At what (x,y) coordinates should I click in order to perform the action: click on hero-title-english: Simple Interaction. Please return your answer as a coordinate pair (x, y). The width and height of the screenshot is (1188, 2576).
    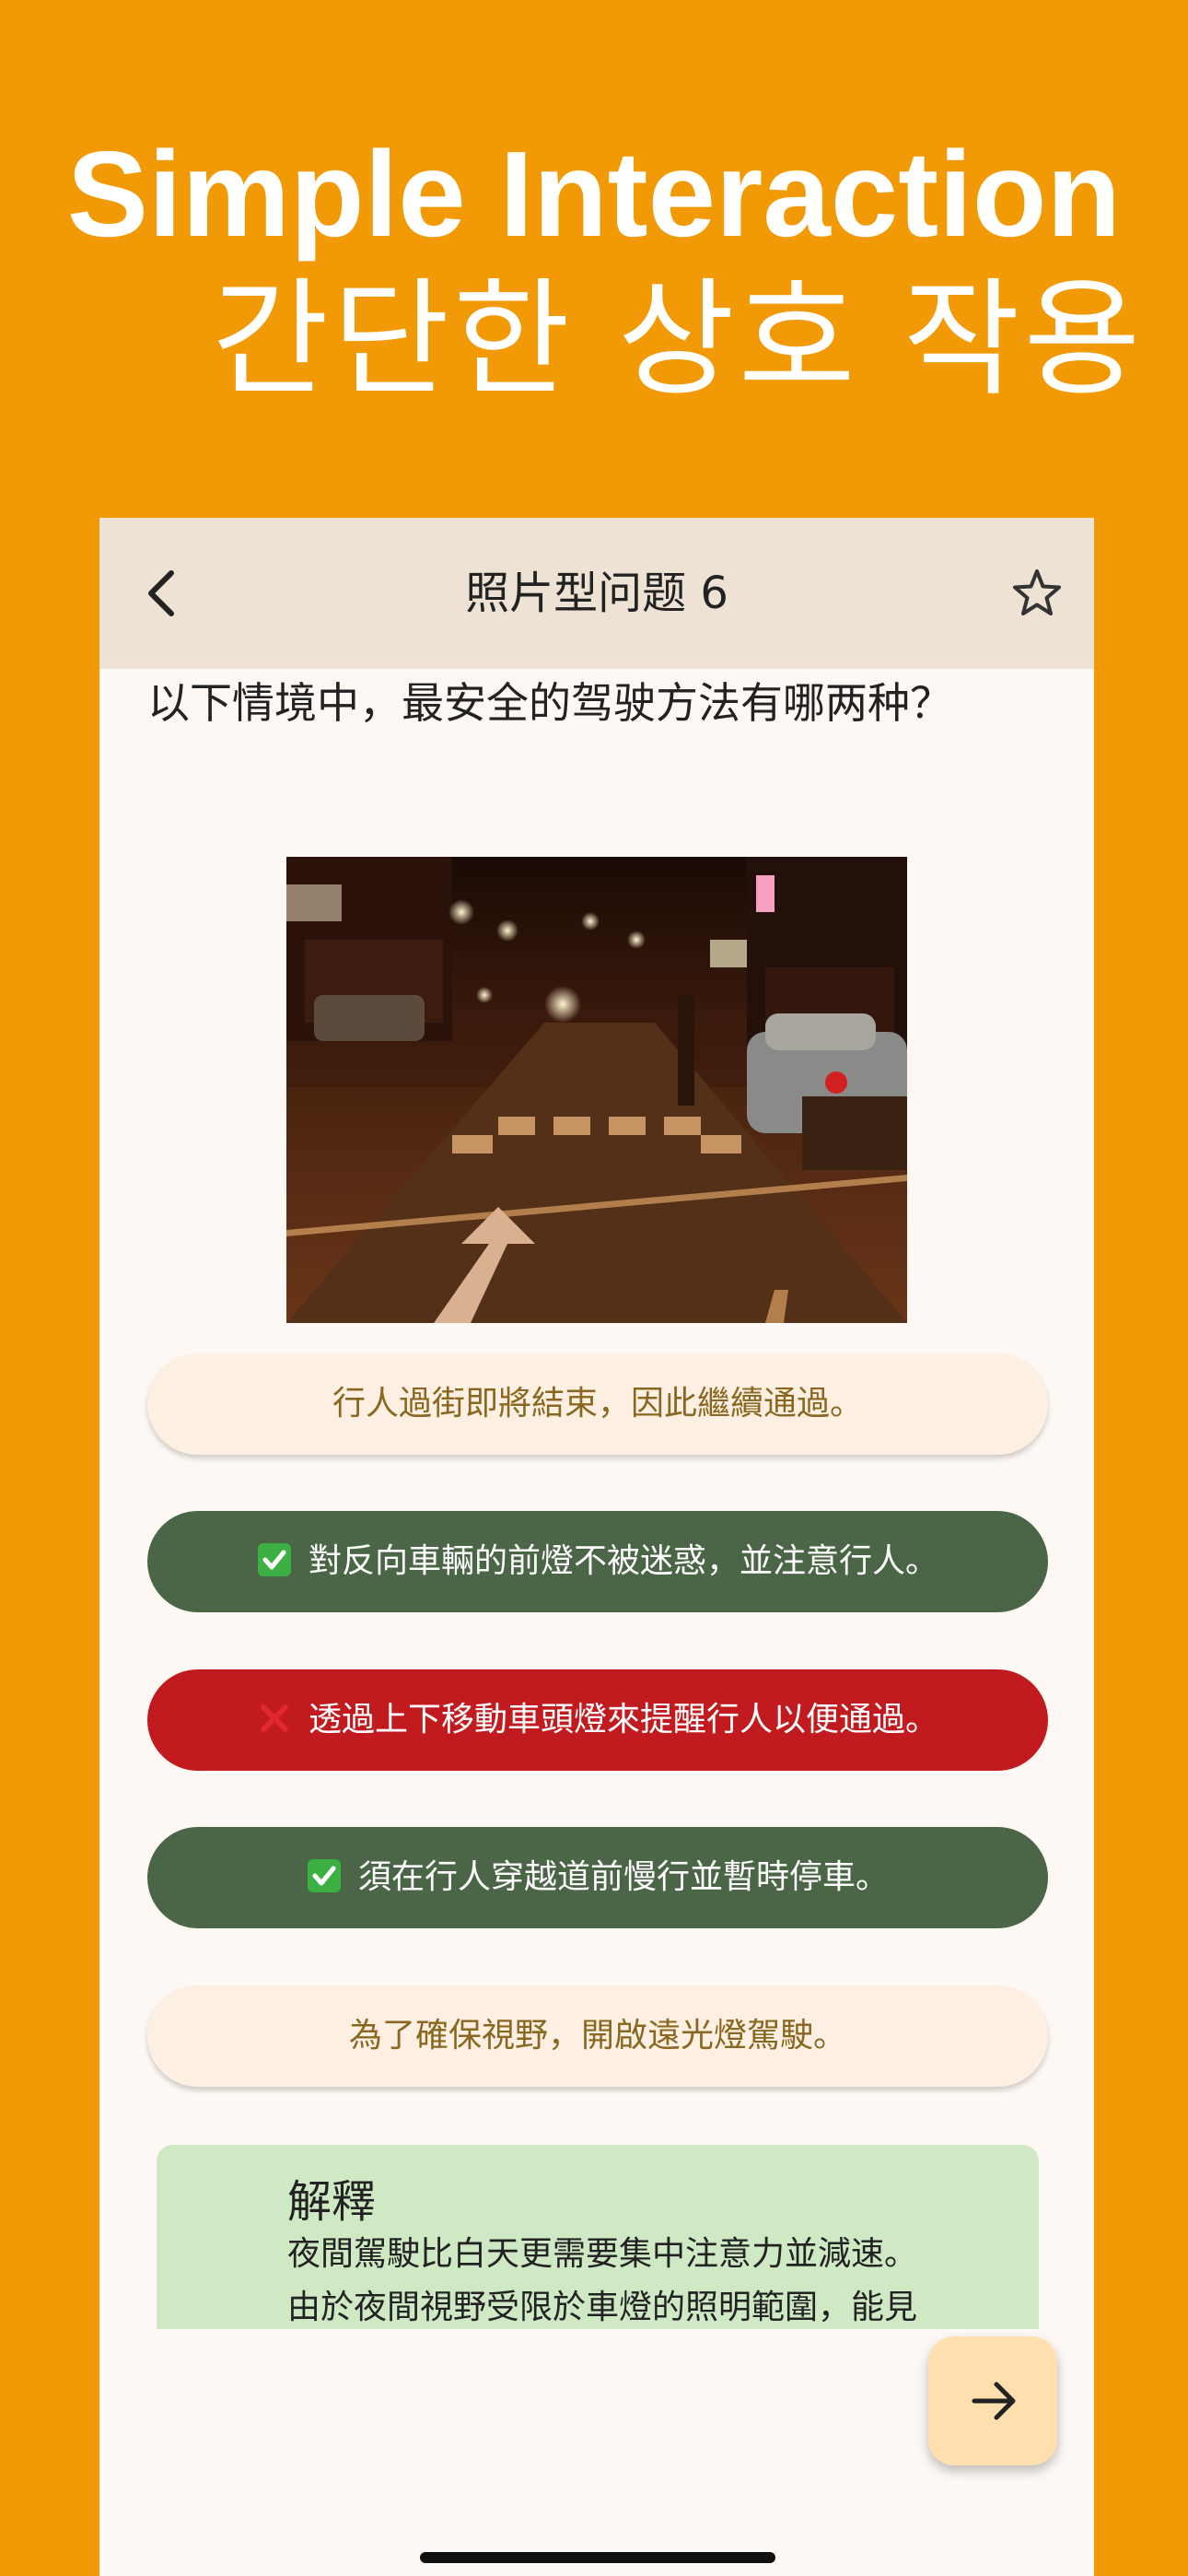
    Looking at the image, I should click on (594, 194).